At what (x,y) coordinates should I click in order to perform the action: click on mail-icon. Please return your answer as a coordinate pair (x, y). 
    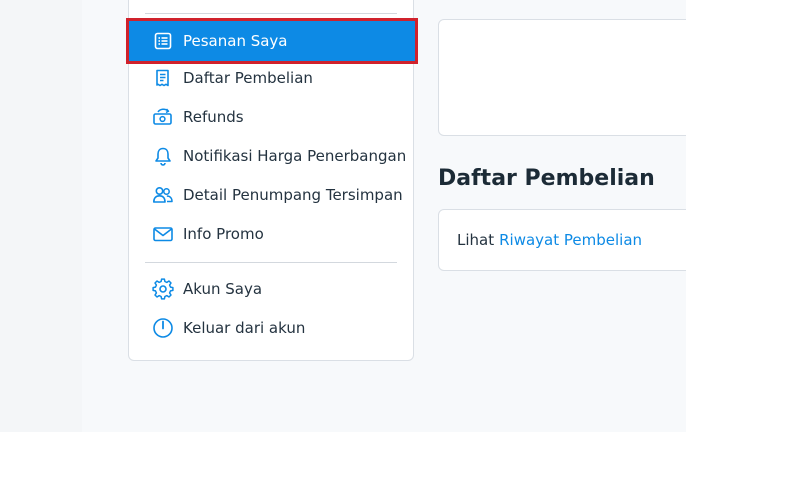
    Looking at the image, I should click on (163, 234).